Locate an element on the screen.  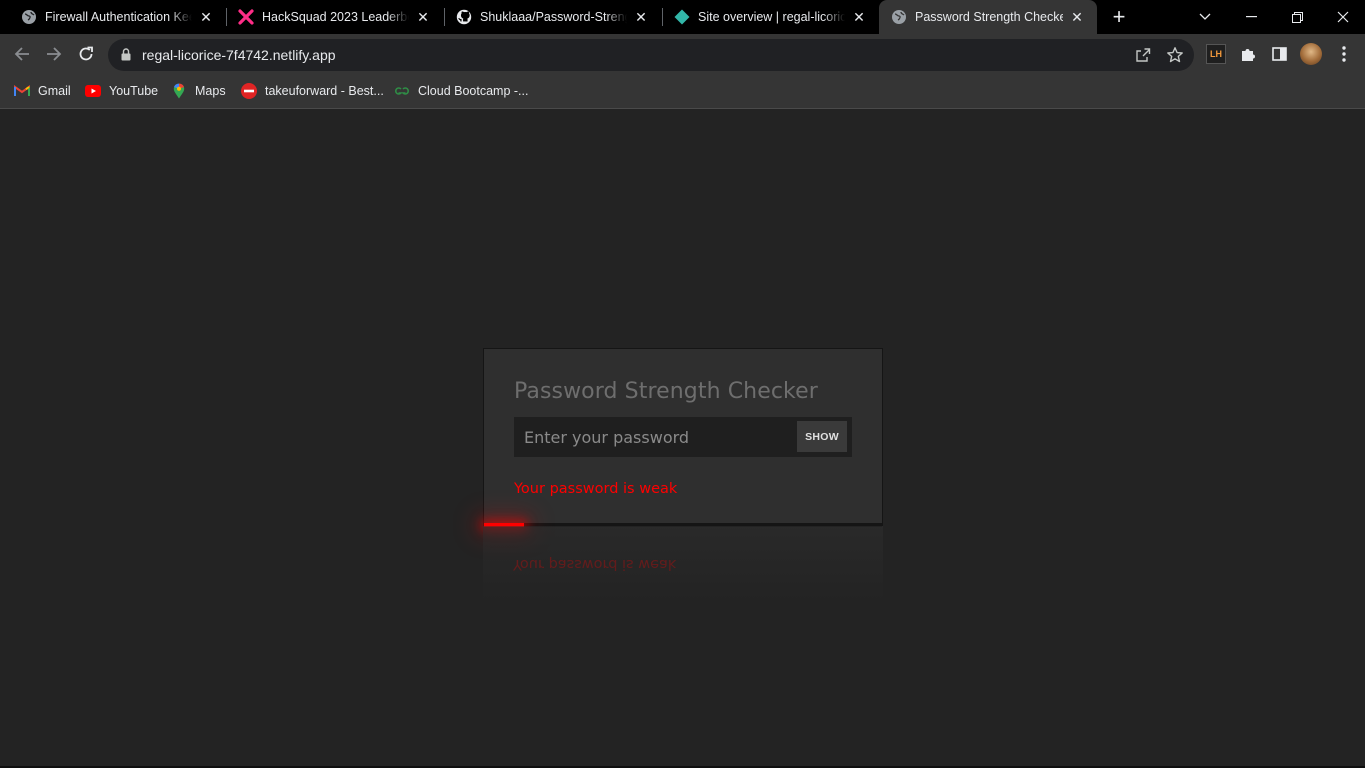
restore-icon is located at coordinates (1297, 17).